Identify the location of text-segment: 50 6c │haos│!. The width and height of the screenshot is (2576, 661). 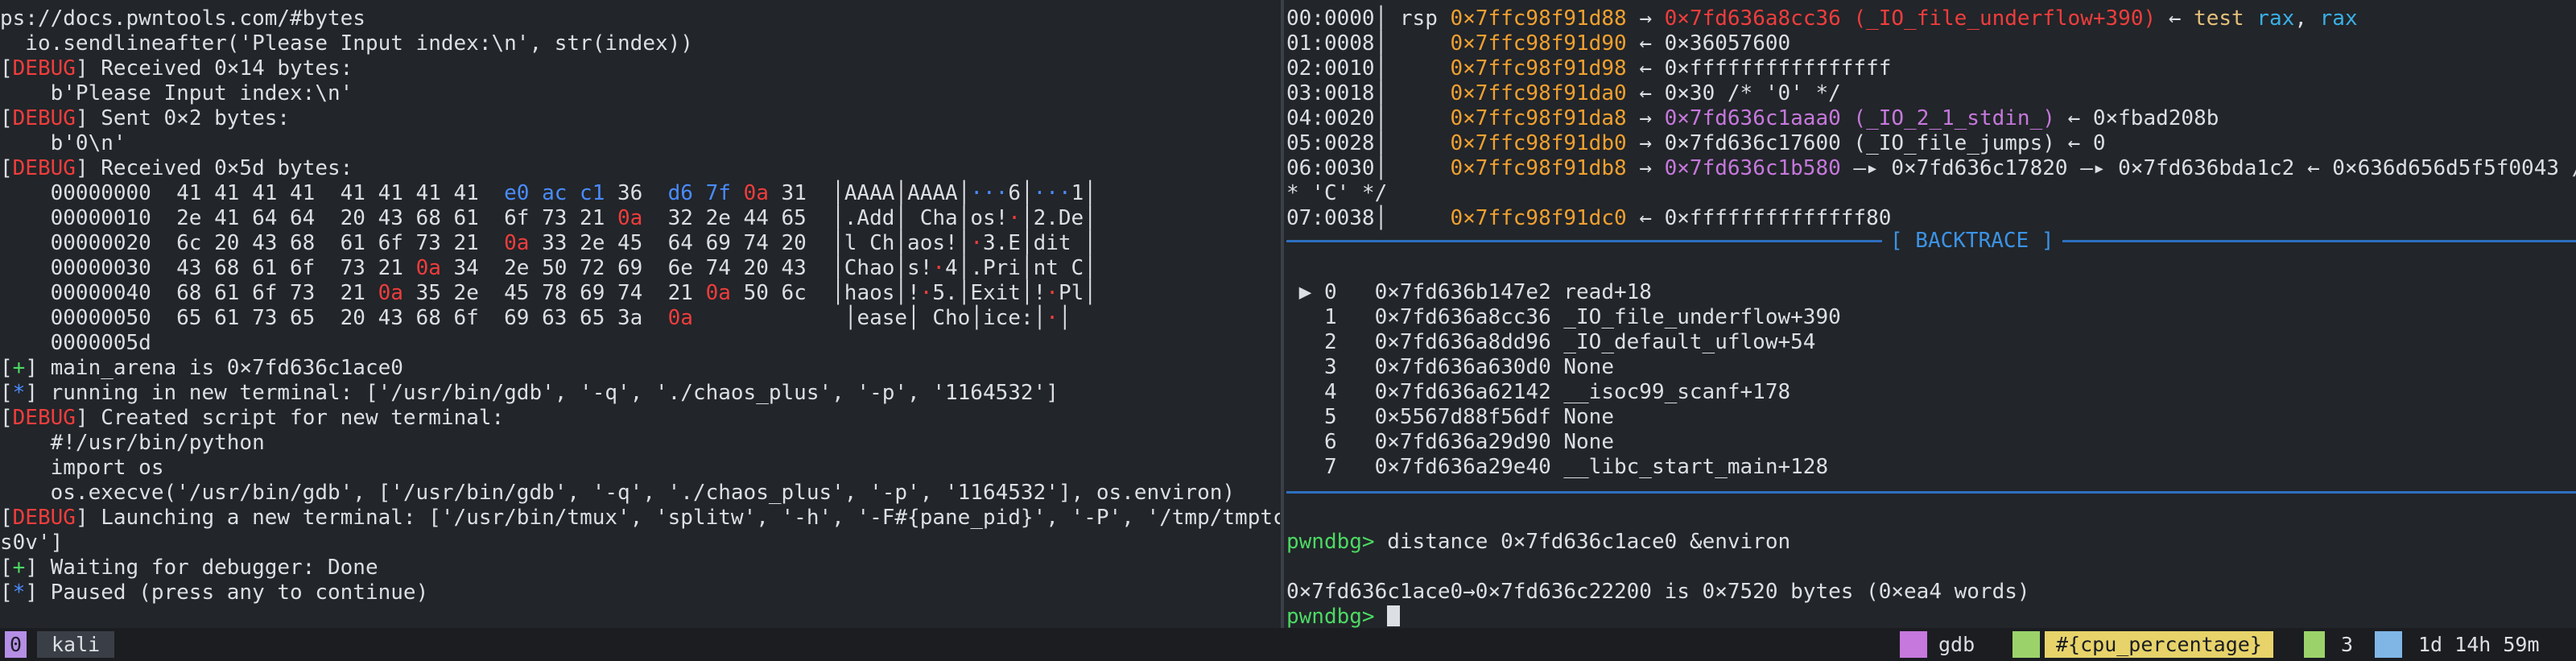
(825, 293).